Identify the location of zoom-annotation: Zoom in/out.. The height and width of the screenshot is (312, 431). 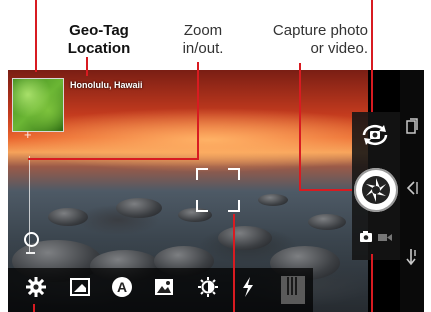
(203, 39).